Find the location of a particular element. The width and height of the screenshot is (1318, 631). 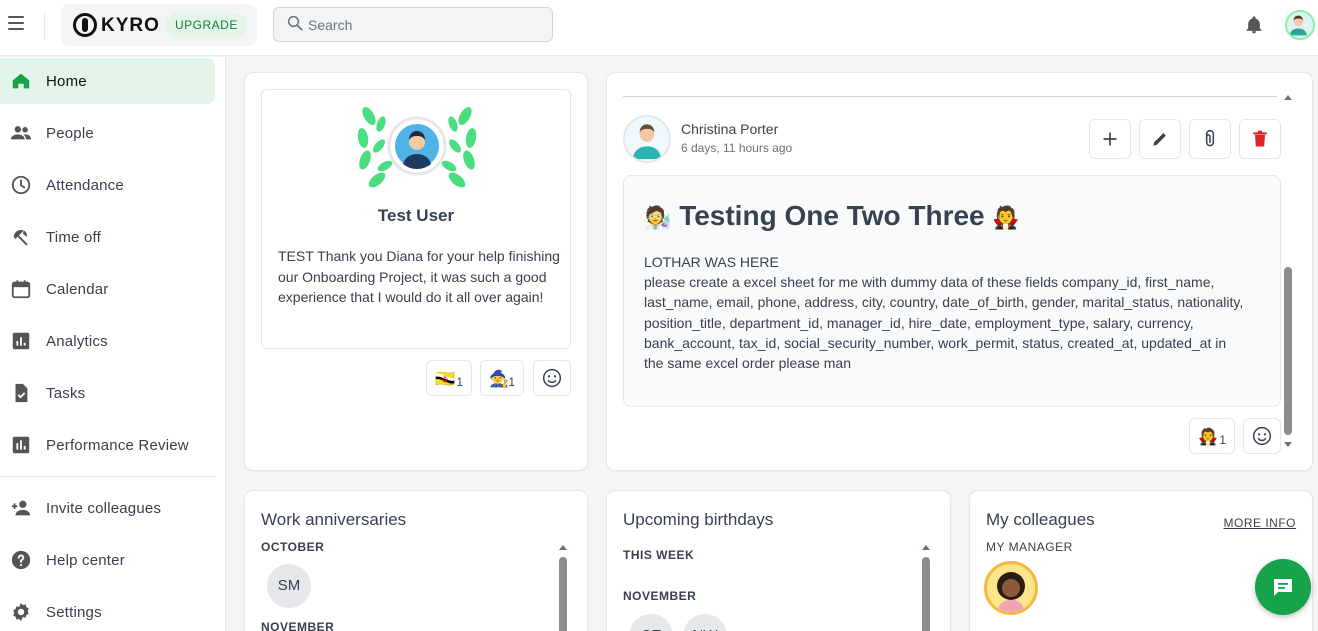

sidebar-item-analytics: Analytics is located at coordinates (107, 341).